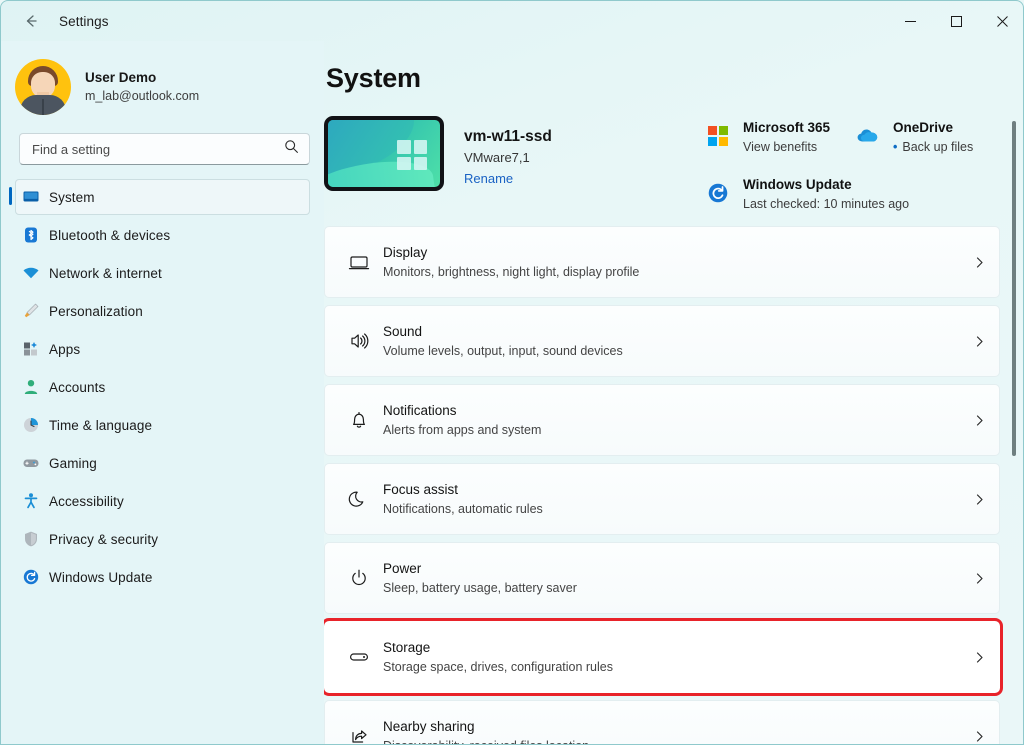 Image resolution: width=1024 pixels, height=745 pixels. I want to click on close-button, so click(1001, 21).